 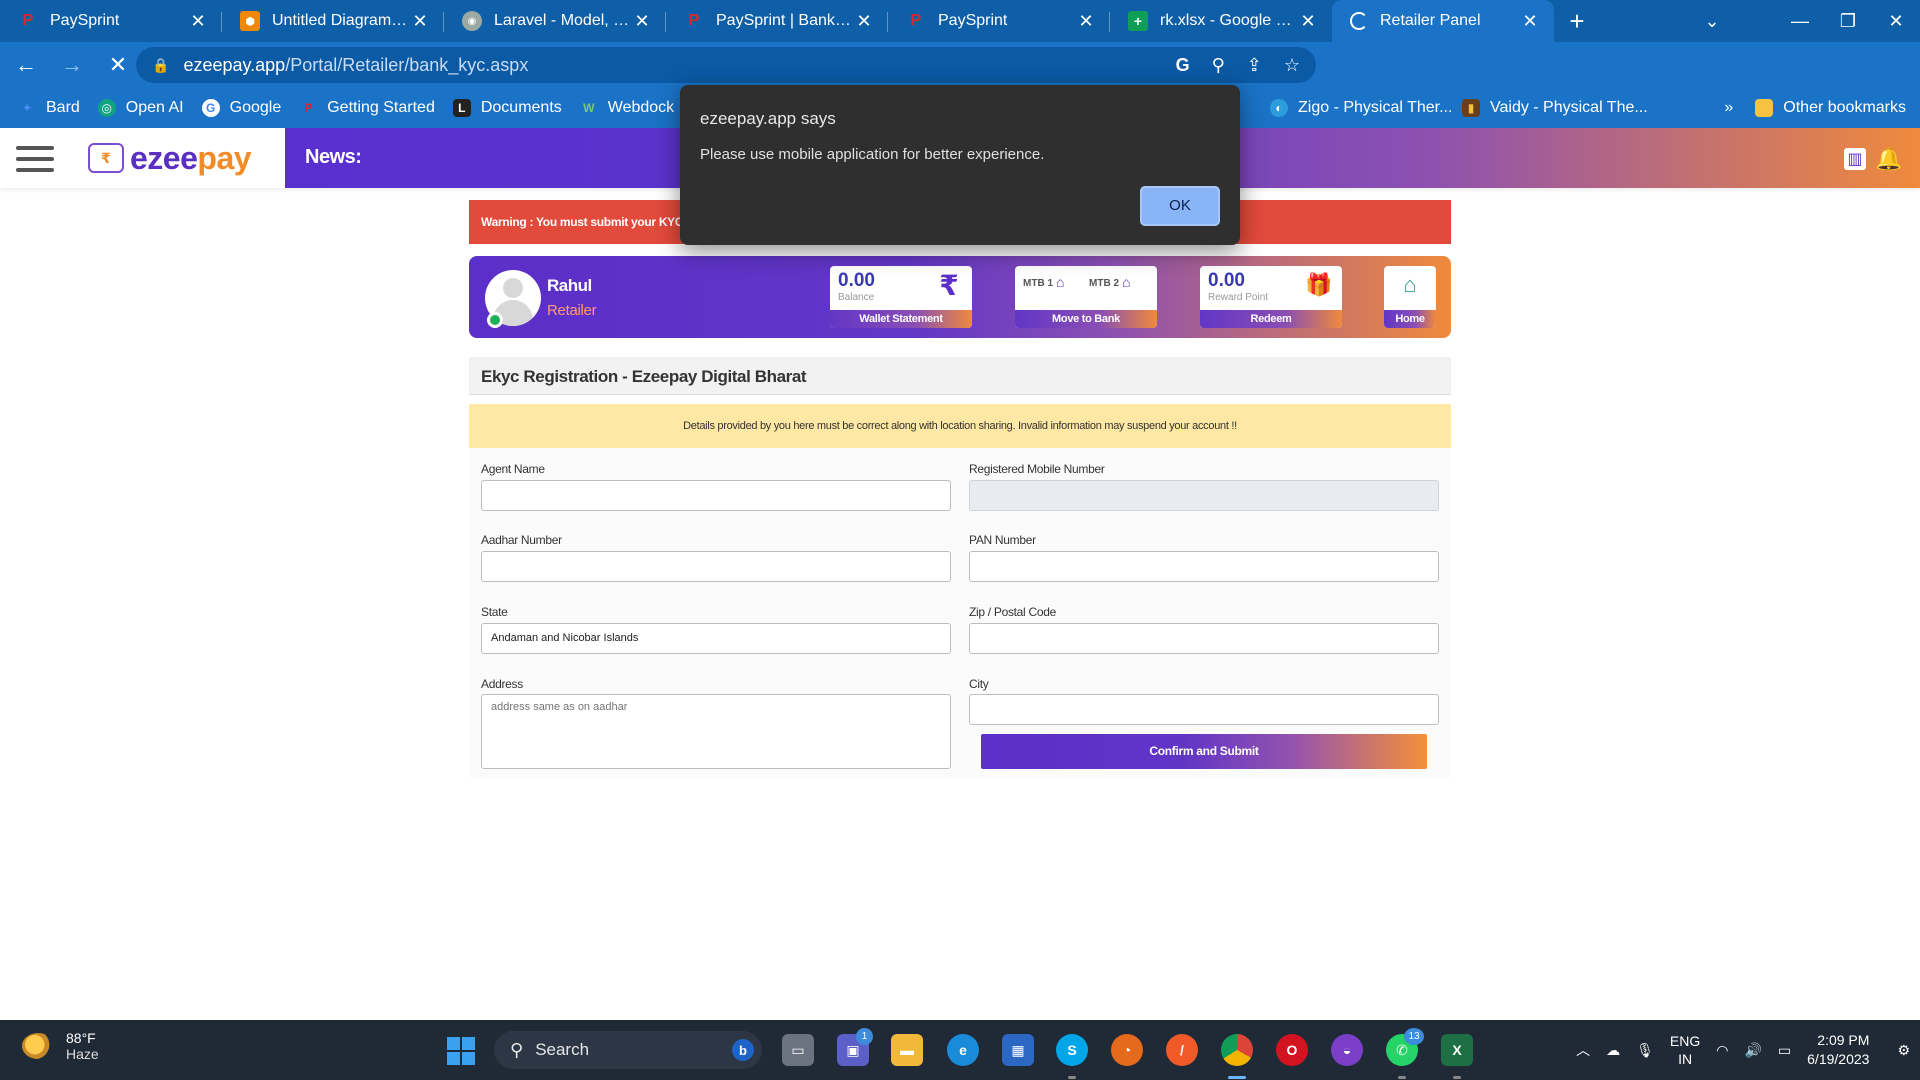 What do you see at coordinates (716, 566) in the screenshot?
I see `aadhar-field` at bounding box center [716, 566].